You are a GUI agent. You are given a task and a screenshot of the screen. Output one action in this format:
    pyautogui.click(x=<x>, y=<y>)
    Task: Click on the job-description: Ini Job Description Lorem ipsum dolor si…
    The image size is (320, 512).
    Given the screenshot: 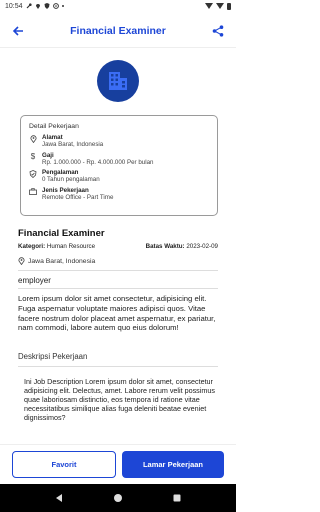 What is the action you would take?
    pyautogui.click(x=119, y=399)
    